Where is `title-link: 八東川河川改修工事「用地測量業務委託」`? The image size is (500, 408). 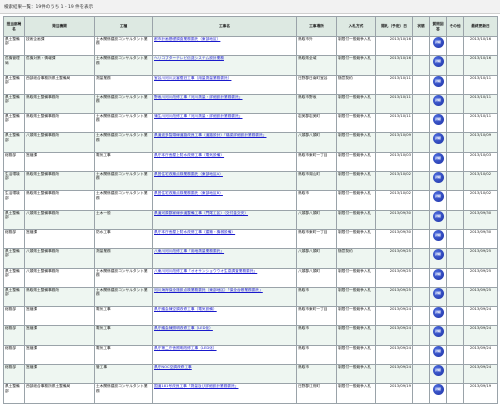 title-link: 八東川河川改修工事「用地測量業務委託」 is located at coordinates (189, 251).